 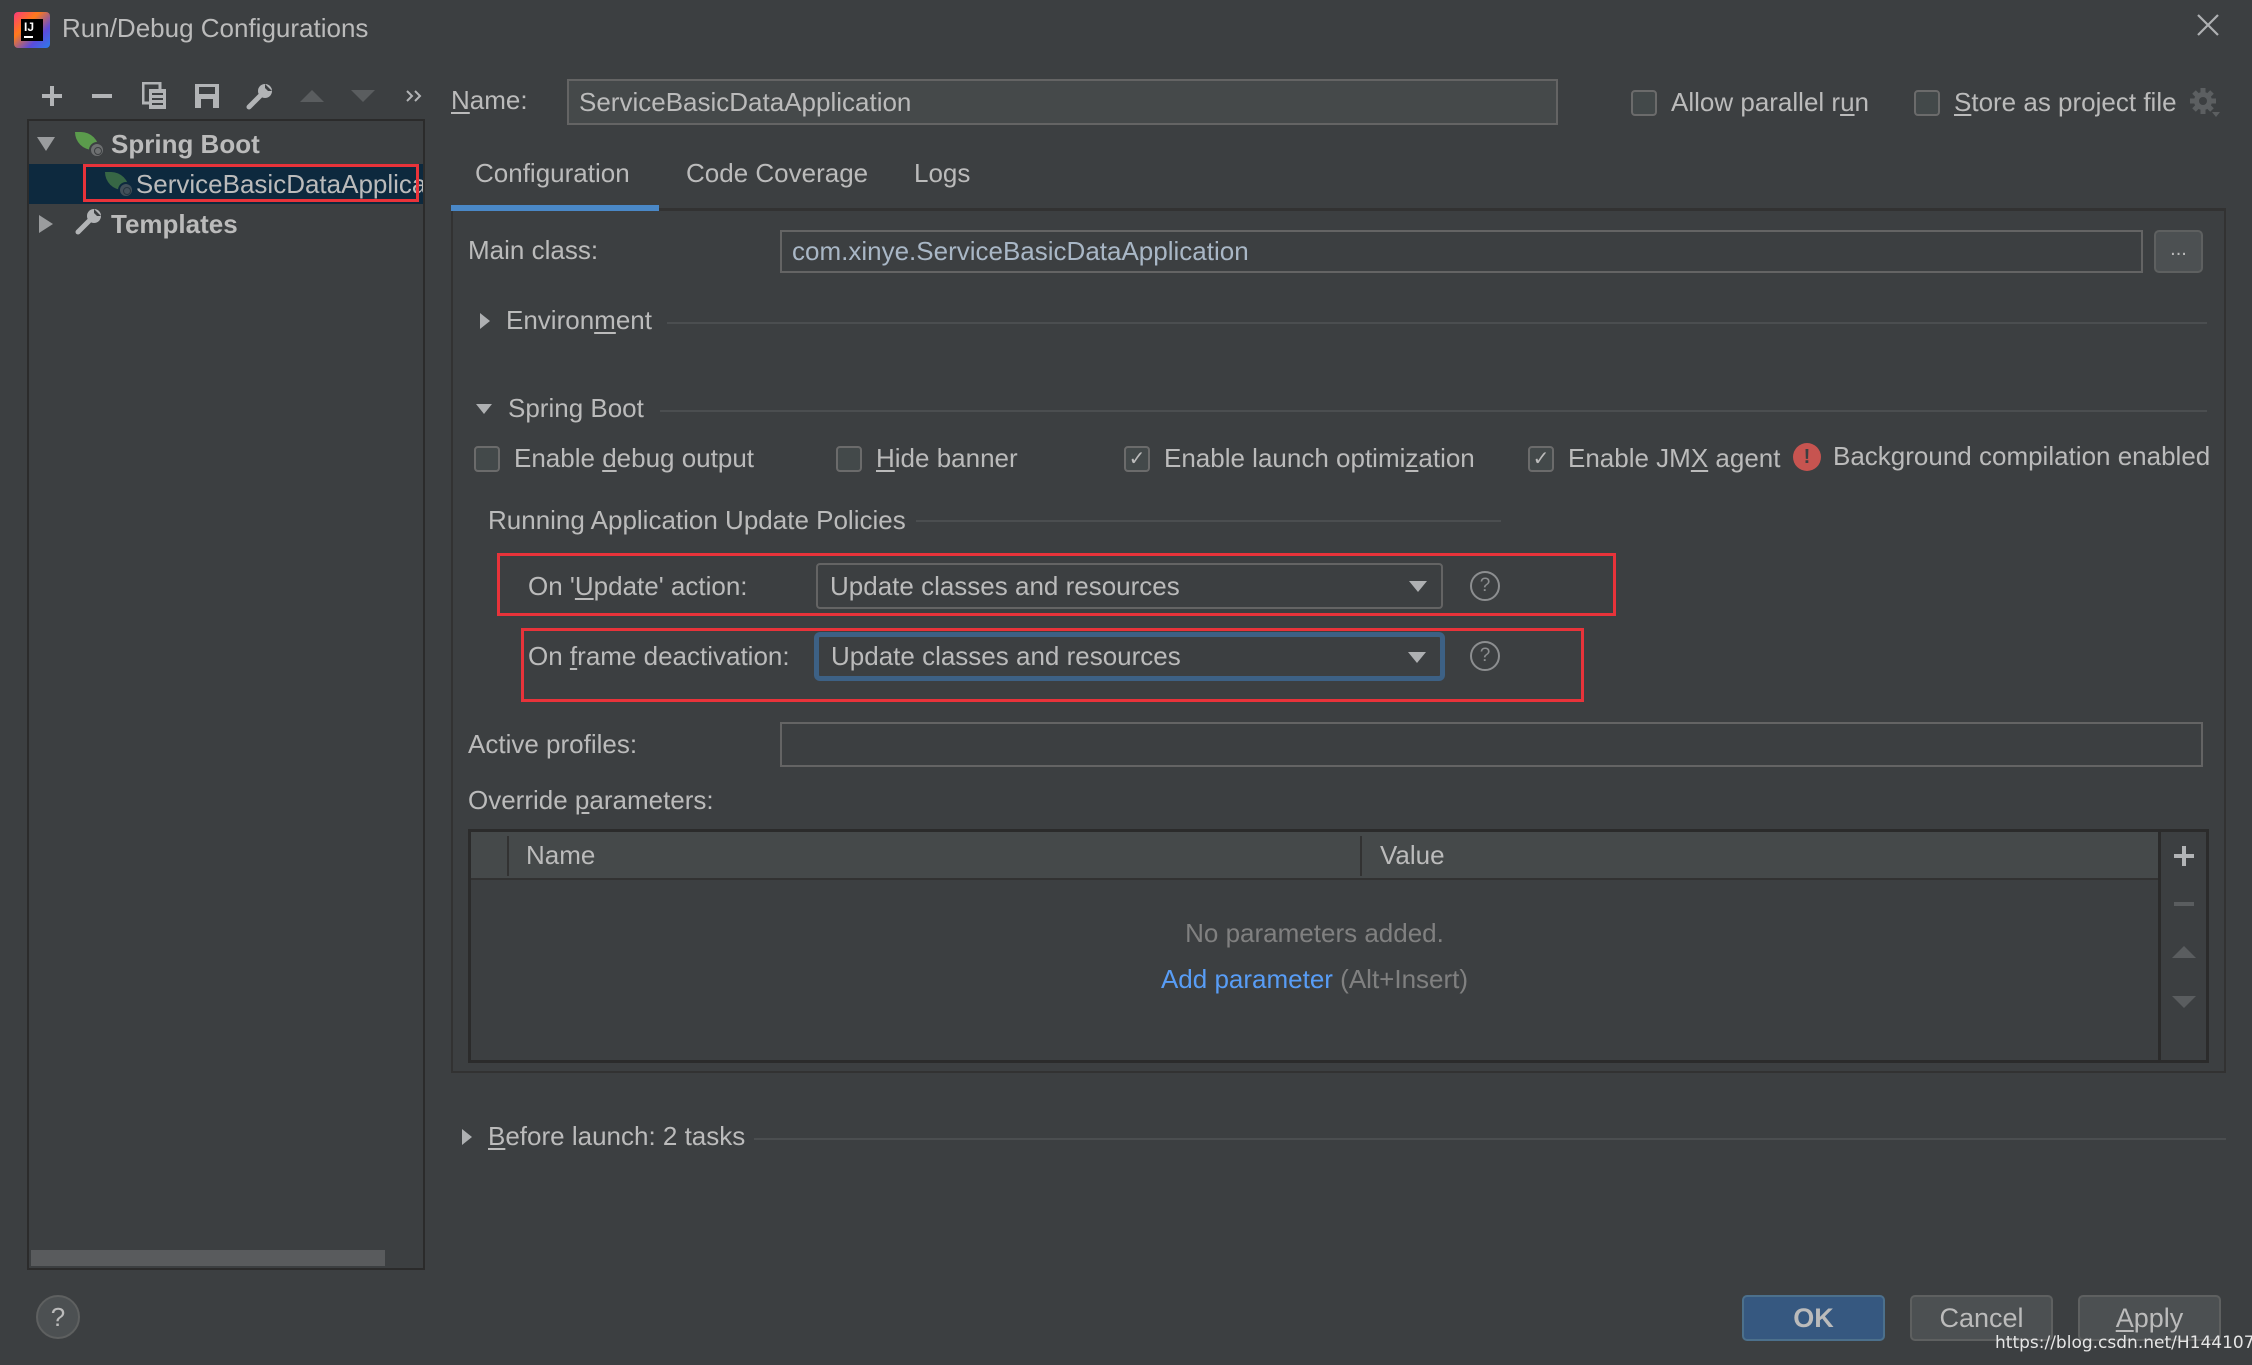 I want to click on table-header: Name Value, so click(x=1314, y=856).